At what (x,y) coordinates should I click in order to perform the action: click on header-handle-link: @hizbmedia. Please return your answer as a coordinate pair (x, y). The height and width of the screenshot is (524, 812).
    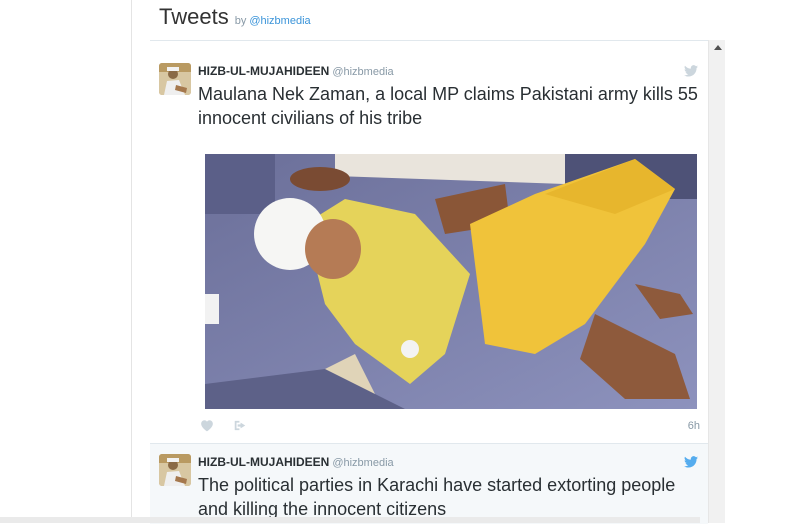
    Looking at the image, I should click on (279, 21).